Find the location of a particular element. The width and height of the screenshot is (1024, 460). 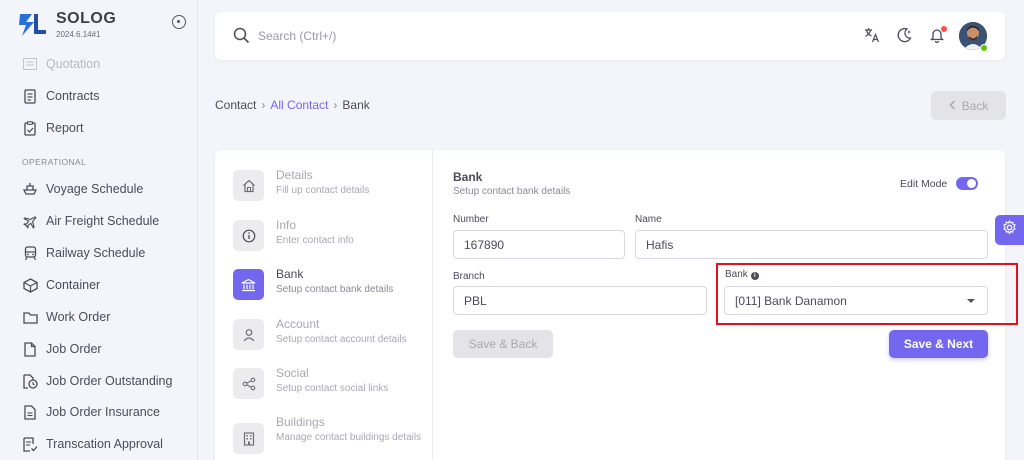

number-value: 167890 is located at coordinates (484, 244).